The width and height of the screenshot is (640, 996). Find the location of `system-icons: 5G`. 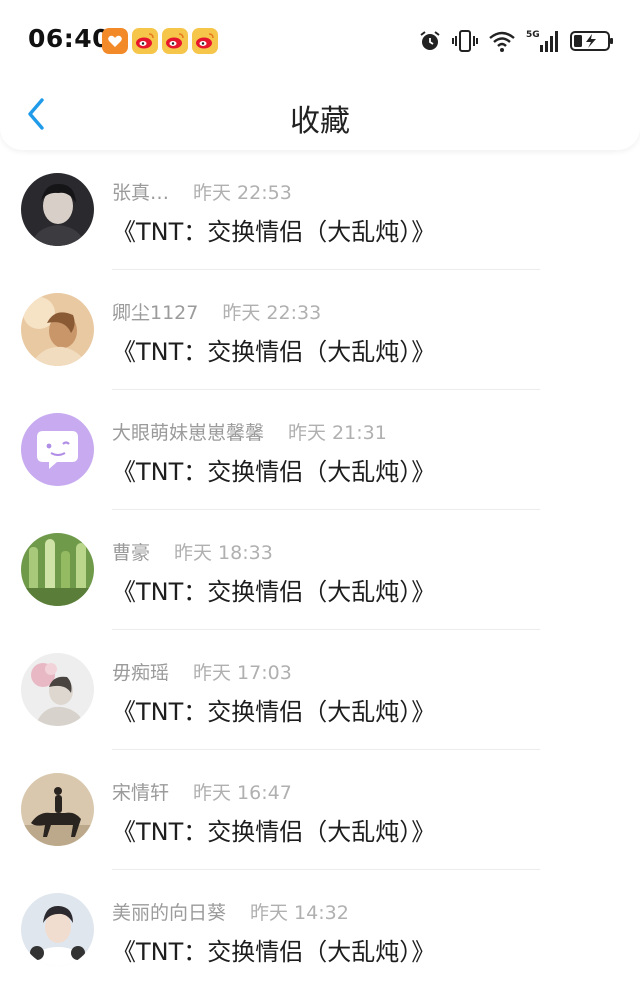

system-icons: 5G is located at coordinates (516, 41).